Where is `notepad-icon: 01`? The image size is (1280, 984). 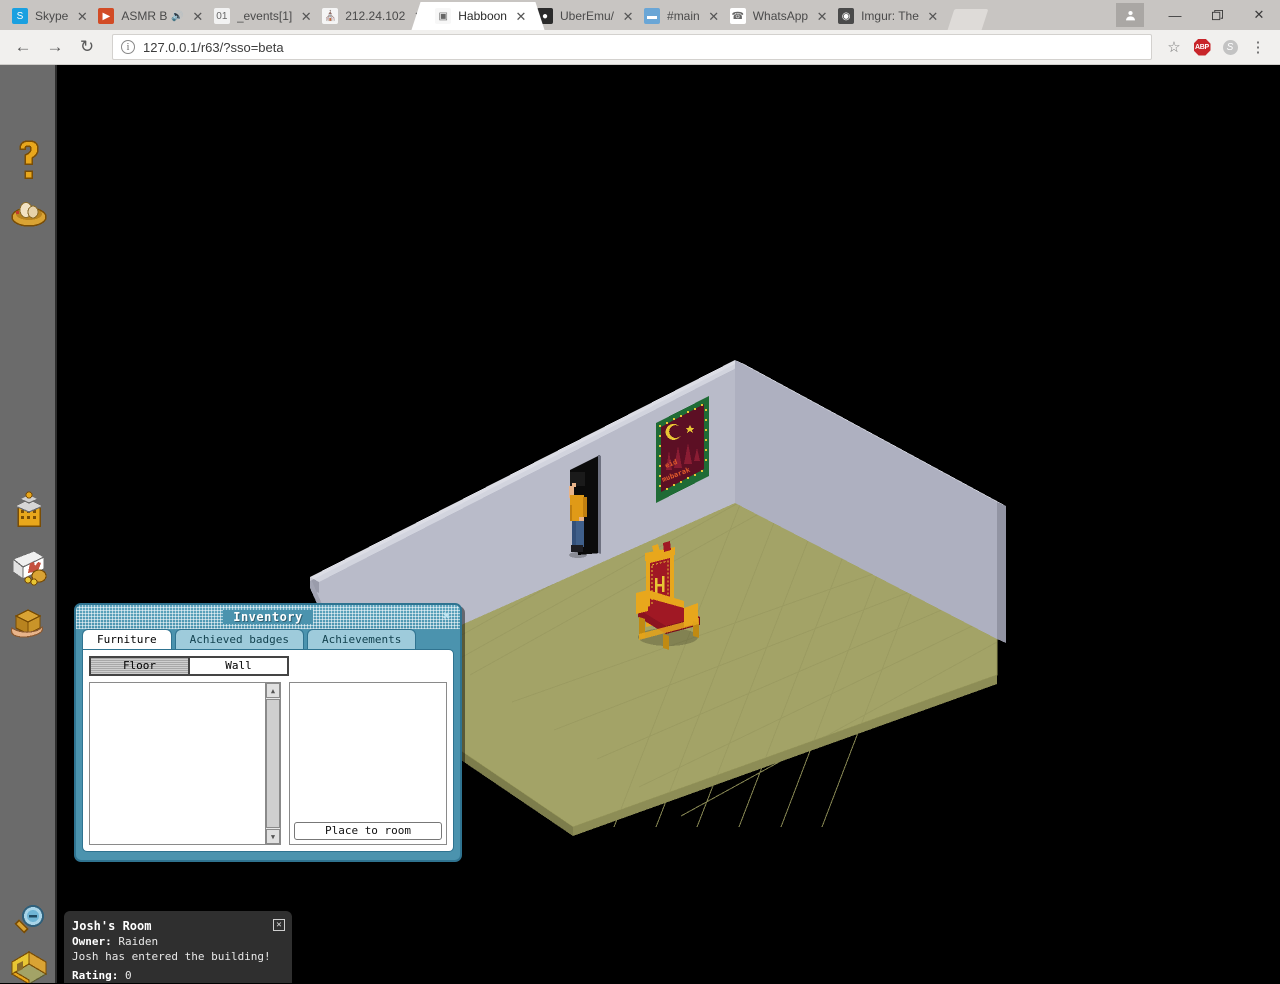 notepad-icon: 01 is located at coordinates (221, 16).